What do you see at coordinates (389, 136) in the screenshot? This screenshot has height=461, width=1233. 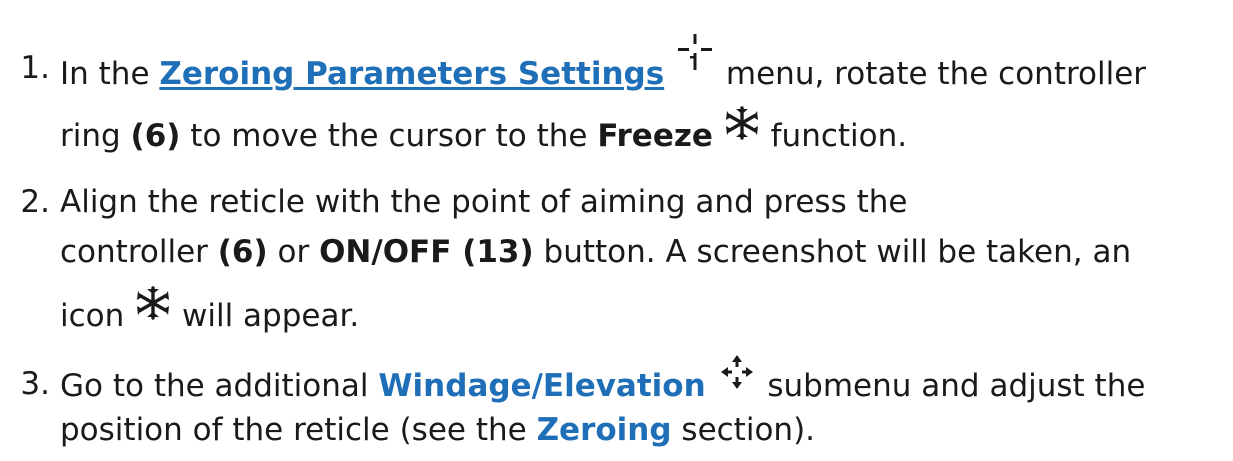 I see `step-text: to move the cursor to the` at bounding box center [389, 136].